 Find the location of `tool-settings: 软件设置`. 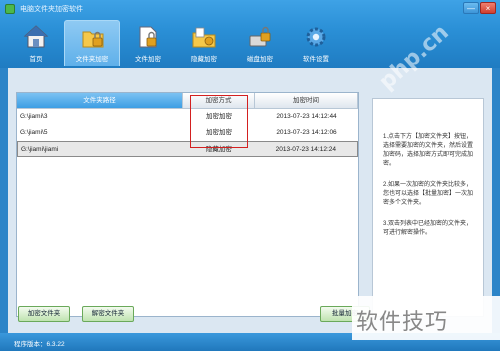

tool-settings: 软件设置 is located at coordinates (316, 43).